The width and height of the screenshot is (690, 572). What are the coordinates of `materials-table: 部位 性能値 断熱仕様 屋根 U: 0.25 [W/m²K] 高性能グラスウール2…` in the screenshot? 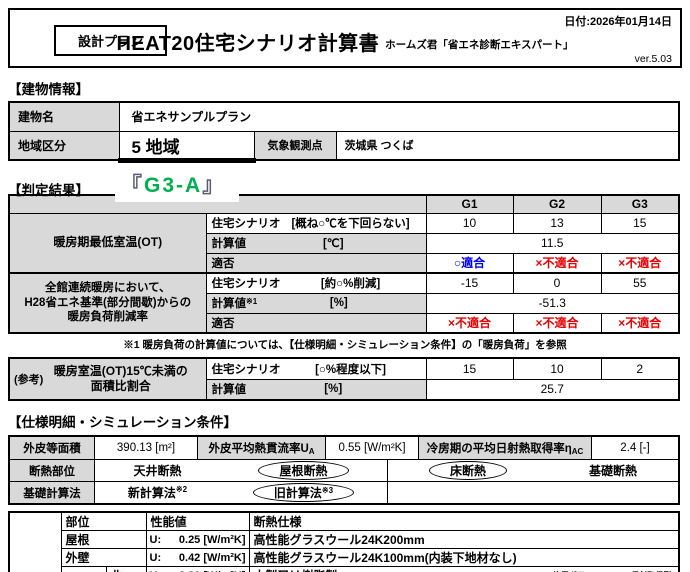 It's located at (344, 541).